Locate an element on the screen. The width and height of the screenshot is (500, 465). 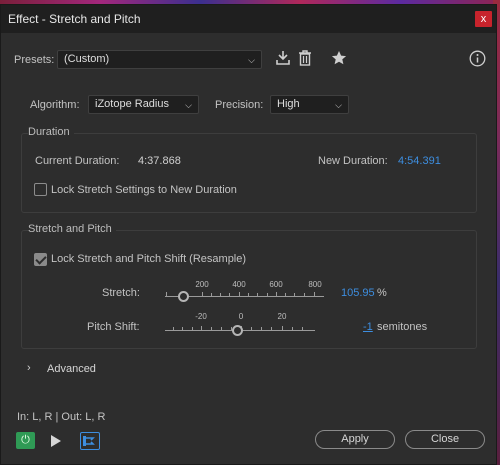
play-icon is located at coordinates (56, 441).